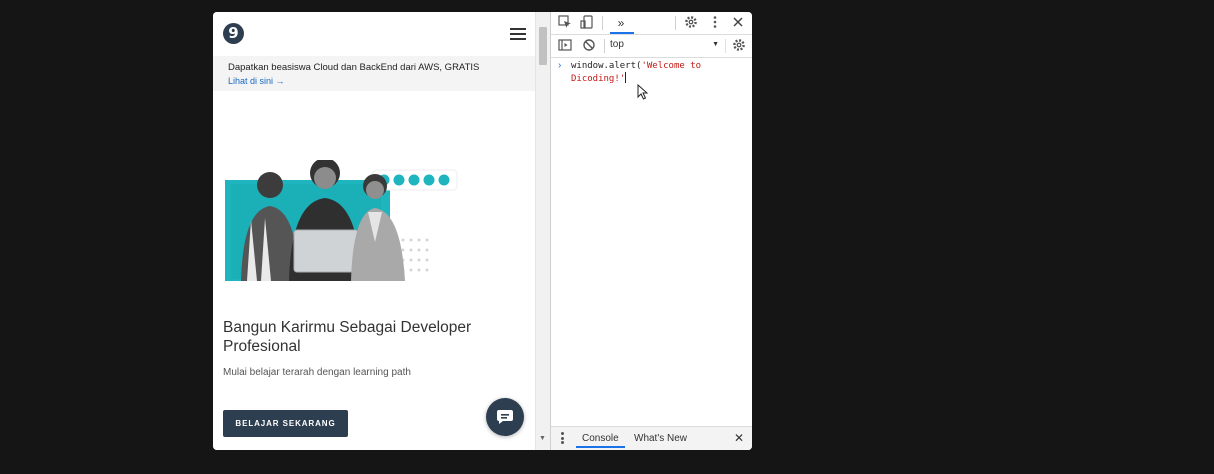 This screenshot has height=474, width=1214. Describe the element at coordinates (562, 439) in the screenshot. I see `drawer-kebab-icon` at that location.